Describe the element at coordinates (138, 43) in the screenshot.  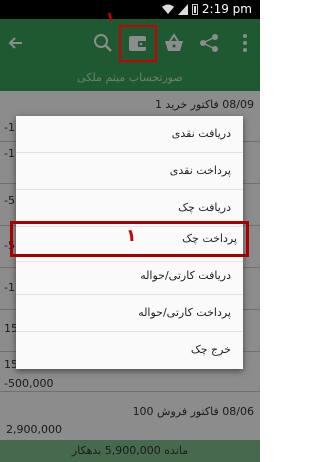
I see `wallet-highlight-box` at that location.